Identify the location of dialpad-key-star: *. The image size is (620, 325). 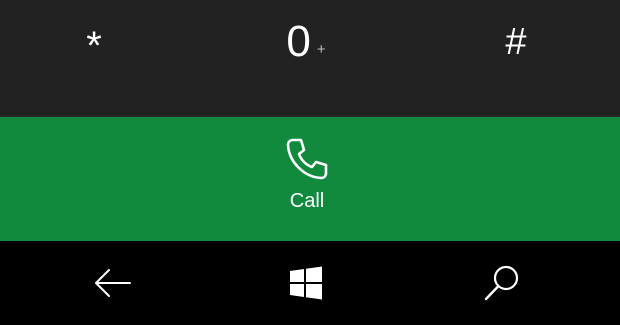
(94, 42).